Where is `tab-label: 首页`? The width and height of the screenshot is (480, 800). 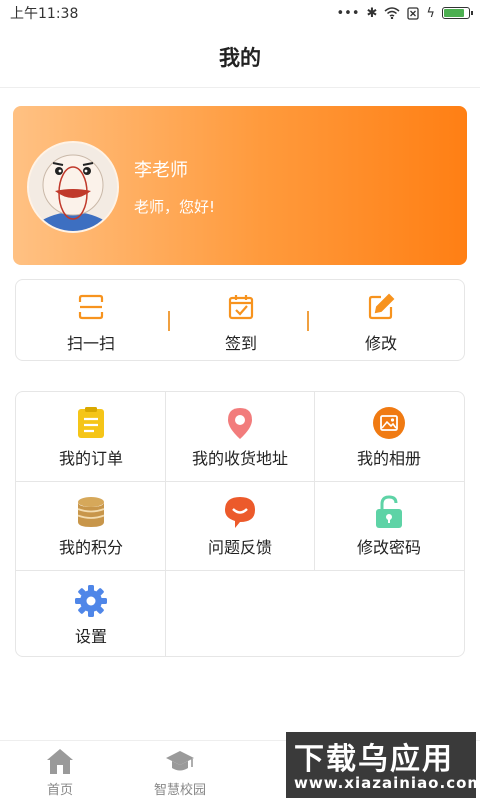
tab-label: 首页 is located at coordinates (59, 790).